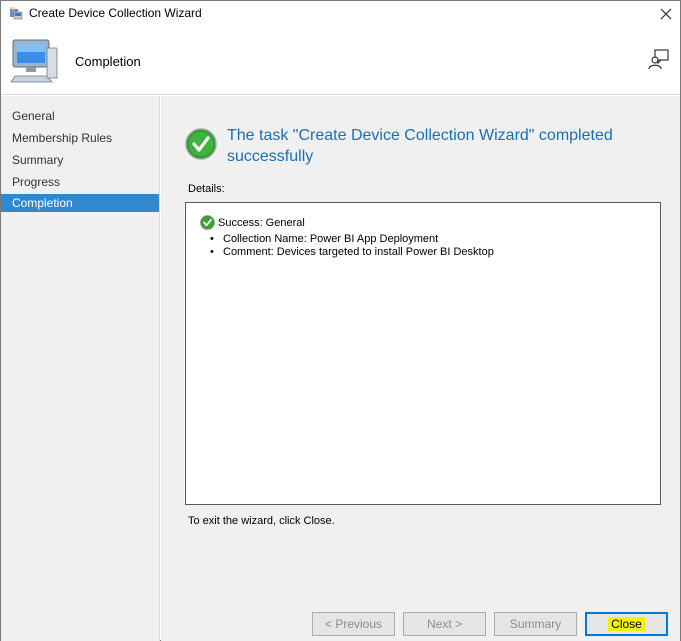 The height and width of the screenshot is (641, 681). I want to click on sidebar-item-completion: Completion, so click(80, 203).